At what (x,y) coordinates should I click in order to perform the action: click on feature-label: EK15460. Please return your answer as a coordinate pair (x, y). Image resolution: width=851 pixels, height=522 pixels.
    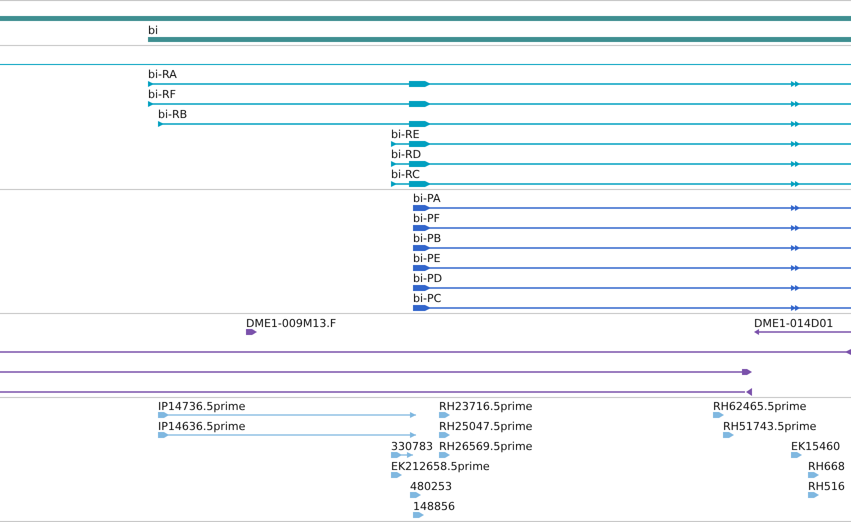
    Looking at the image, I should click on (815, 446).